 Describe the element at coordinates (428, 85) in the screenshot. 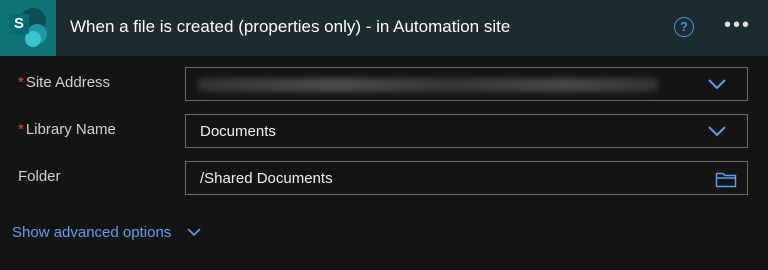

I see `site-address-value-redacted` at that location.